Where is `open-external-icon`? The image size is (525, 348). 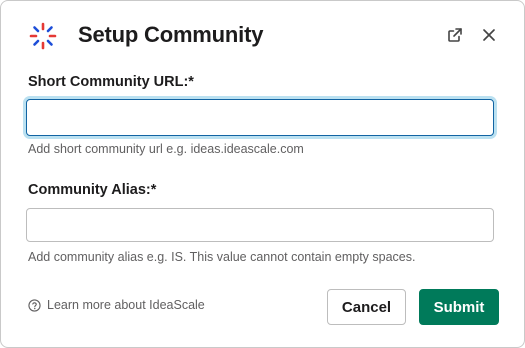 open-external-icon is located at coordinates (455, 35).